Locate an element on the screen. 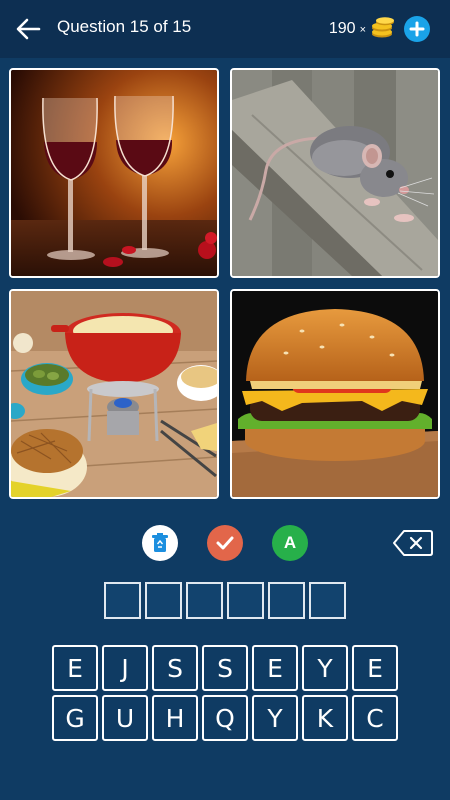 The width and height of the screenshot is (450, 800). picture-cheeseburger is located at coordinates (335, 394).